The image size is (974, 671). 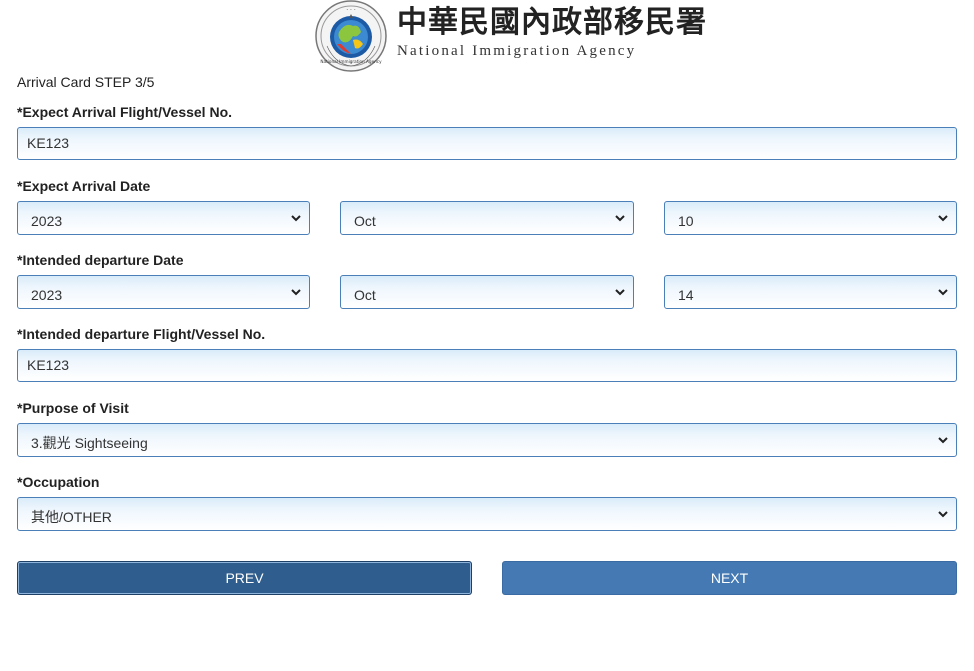 I want to click on agency-name-block: 中華民國內政部移民署 National Immigration Agency, so click(x=552, y=33).